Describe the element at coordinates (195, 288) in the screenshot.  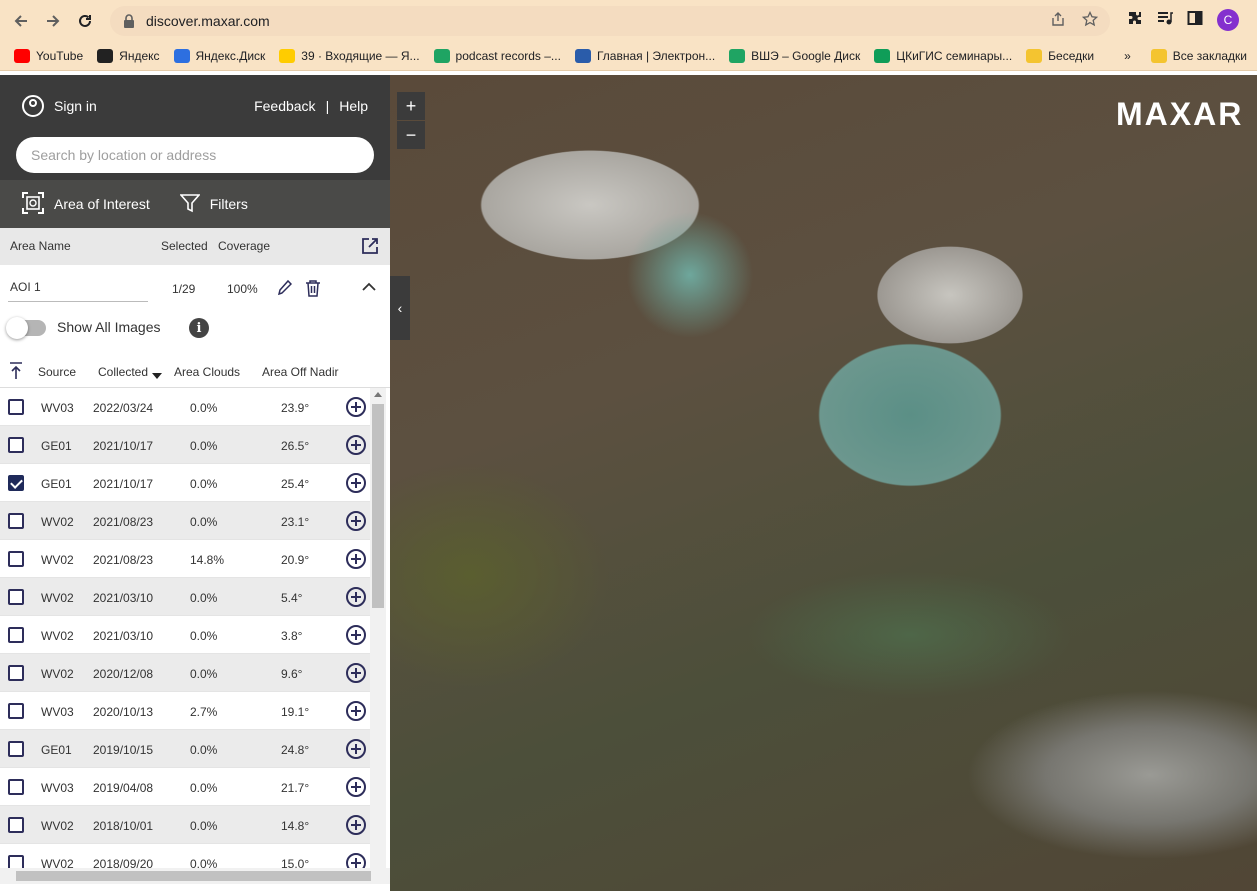
I see `aoi-row: AOI 1 1/29 100%` at that location.